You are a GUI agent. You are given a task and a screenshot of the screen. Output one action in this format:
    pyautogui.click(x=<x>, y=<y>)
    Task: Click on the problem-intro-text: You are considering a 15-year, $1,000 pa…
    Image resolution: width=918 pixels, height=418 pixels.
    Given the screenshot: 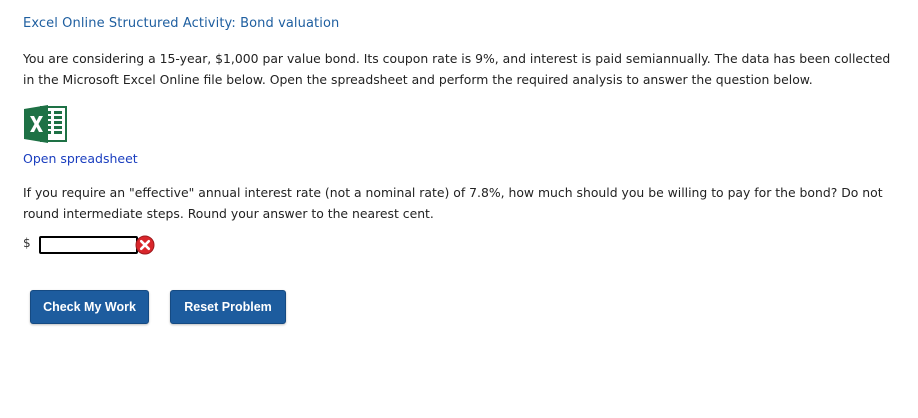 What is the action you would take?
    pyautogui.click(x=457, y=69)
    